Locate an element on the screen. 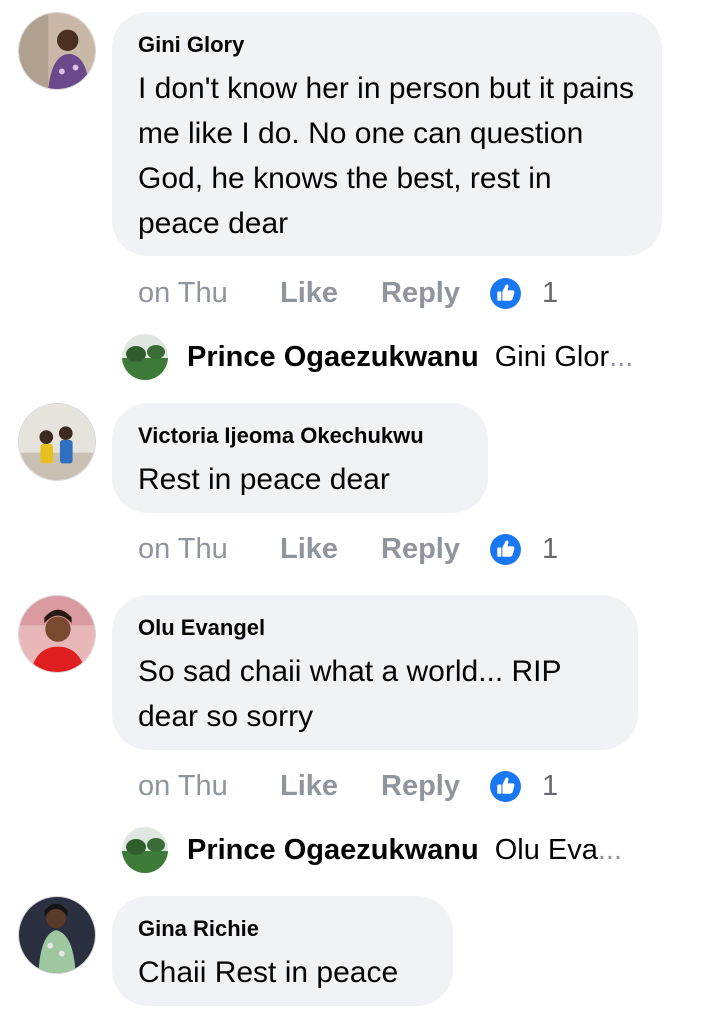  reply-snippet: Olu Eva is located at coordinates (546, 849).